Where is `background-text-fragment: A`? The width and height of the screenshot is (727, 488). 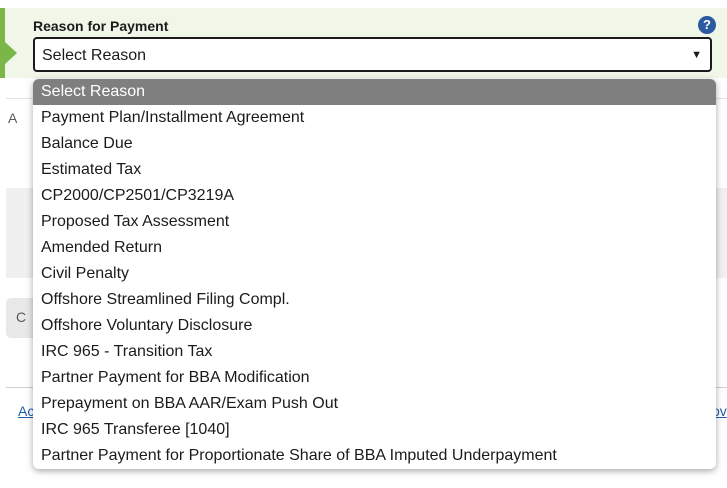 background-text-fragment: A is located at coordinates (13, 118).